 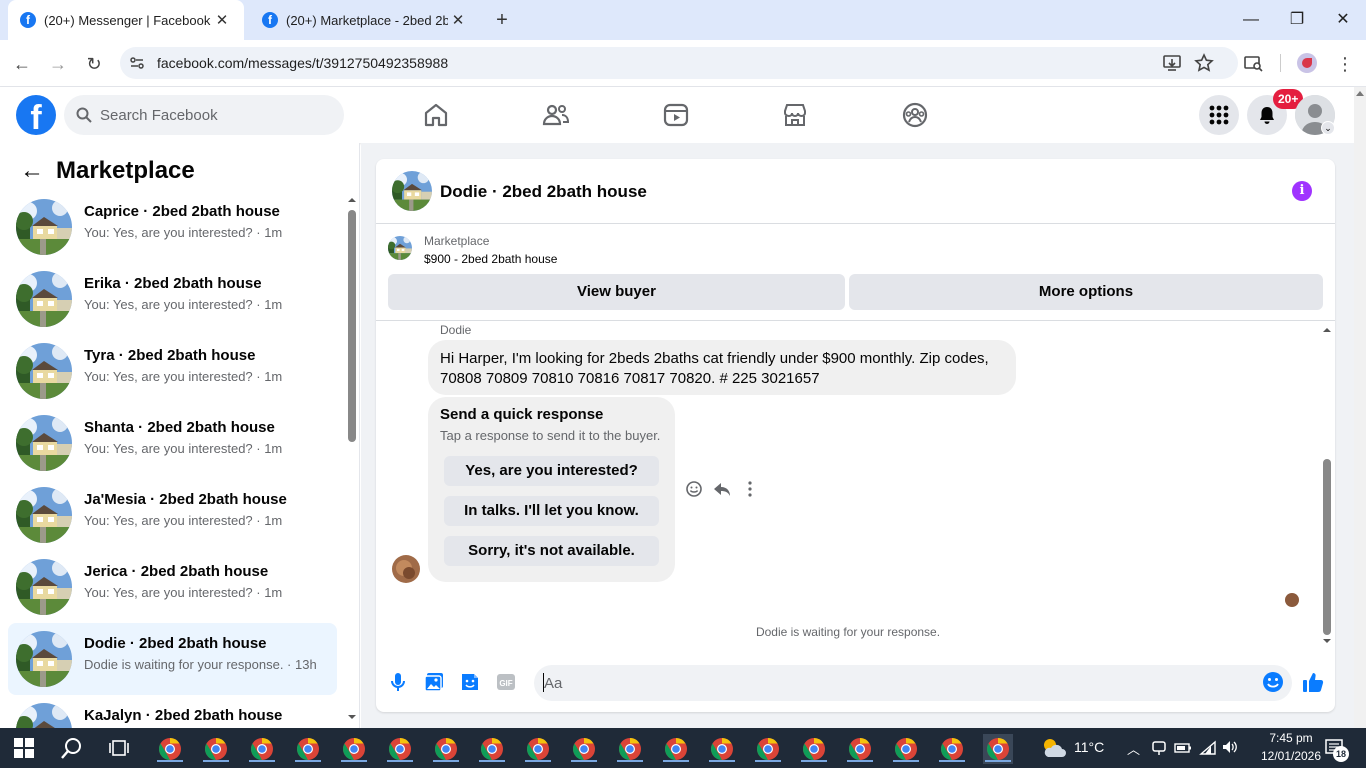 What do you see at coordinates (24, 748) in the screenshot?
I see `windows-start-icon` at bounding box center [24, 748].